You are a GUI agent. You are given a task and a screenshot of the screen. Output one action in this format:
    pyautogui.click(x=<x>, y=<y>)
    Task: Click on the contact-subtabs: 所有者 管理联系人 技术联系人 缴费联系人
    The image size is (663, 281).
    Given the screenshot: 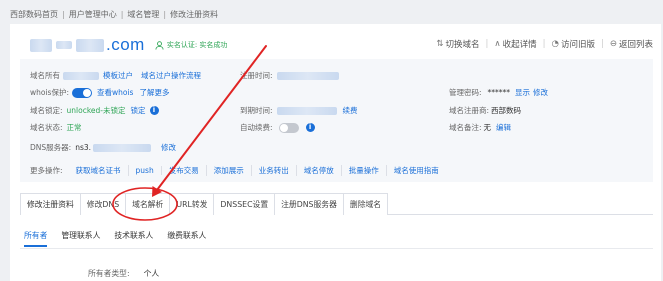 What is the action you would take?
    pyautogui.click(x=122, y=238)
    